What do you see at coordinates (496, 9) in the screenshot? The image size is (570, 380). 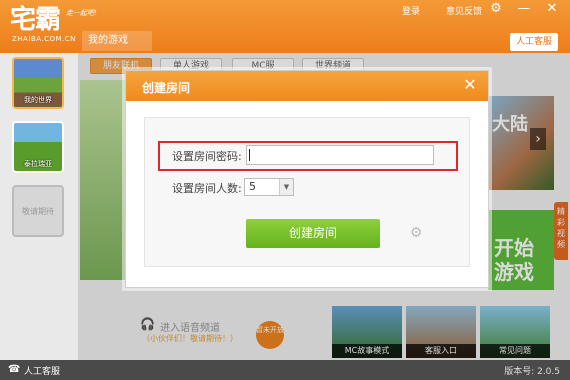 I see `settings-icon: ⚙` at bounding box center [496, 9].